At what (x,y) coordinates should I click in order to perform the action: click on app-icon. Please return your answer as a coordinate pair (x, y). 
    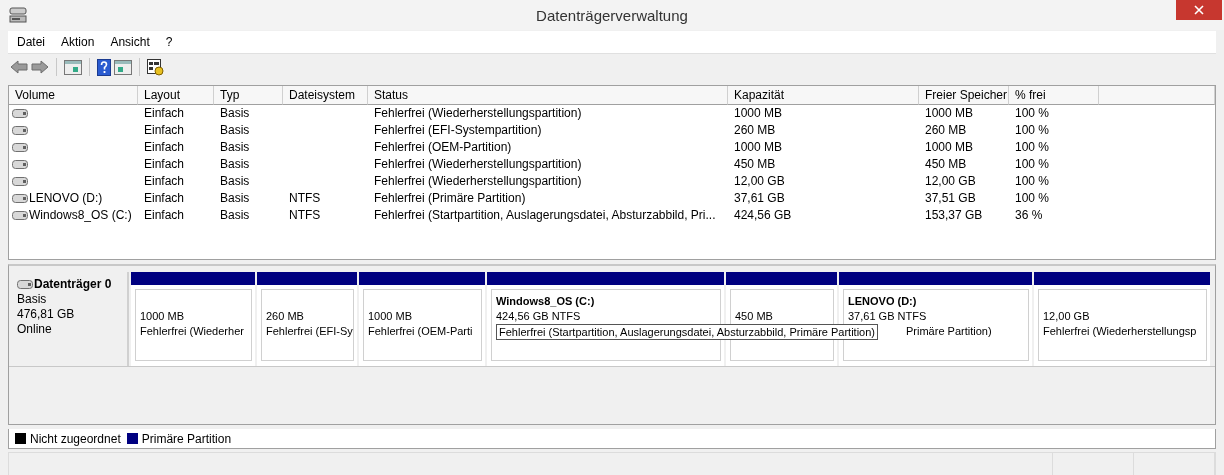
    Looking at the image, I should click on (18, 15).